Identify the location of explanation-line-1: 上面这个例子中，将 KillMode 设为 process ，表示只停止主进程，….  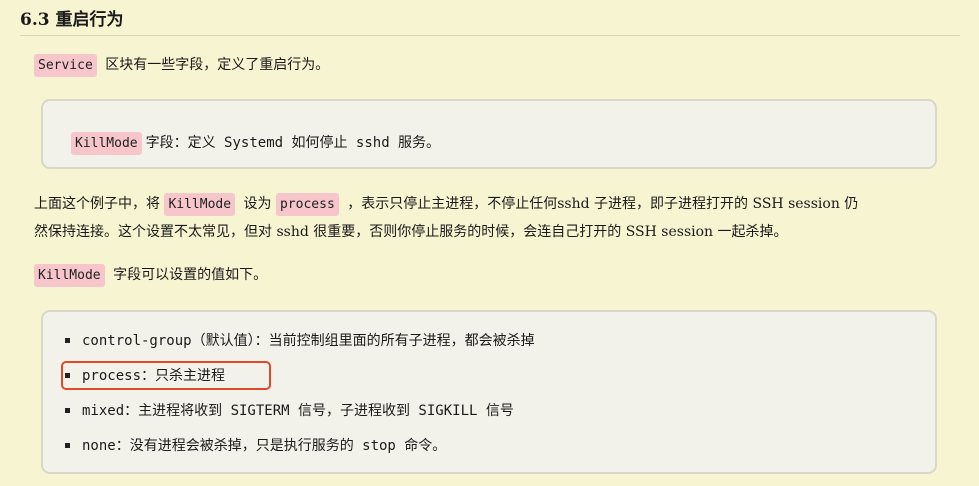
(446, 204).